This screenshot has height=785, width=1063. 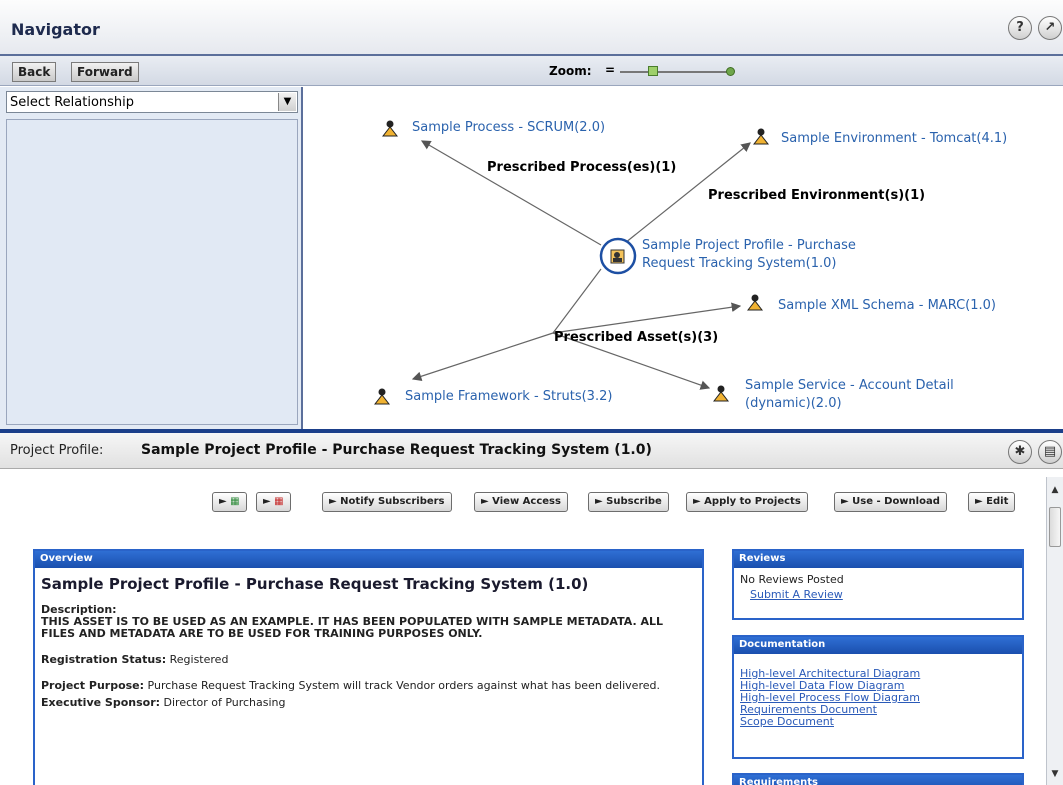 I want to click on registration-value: Registered, so click(x=199, y=659).